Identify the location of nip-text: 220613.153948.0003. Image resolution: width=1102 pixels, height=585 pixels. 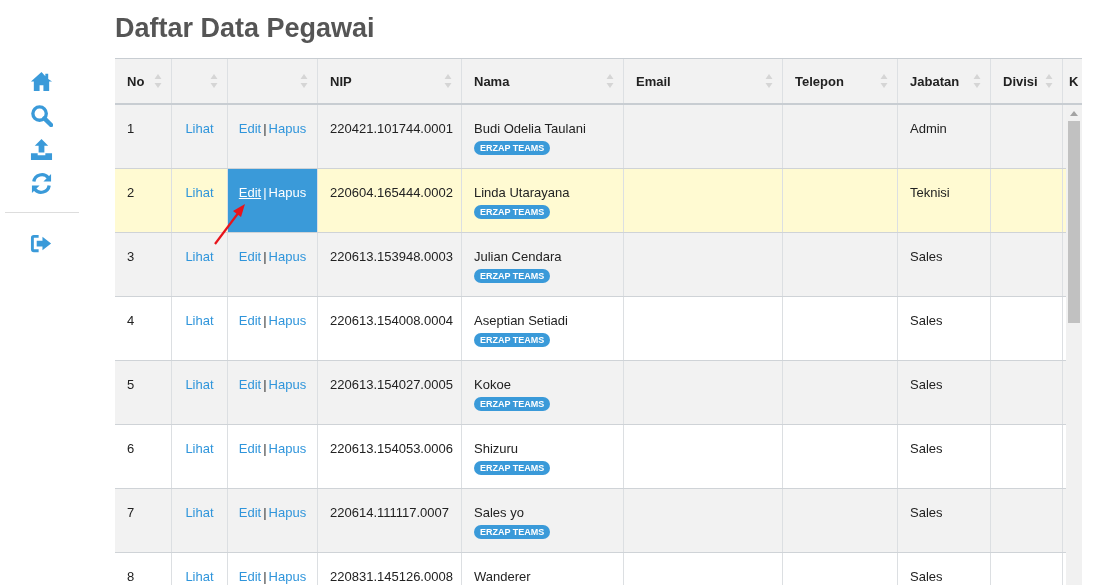
(391, 256).